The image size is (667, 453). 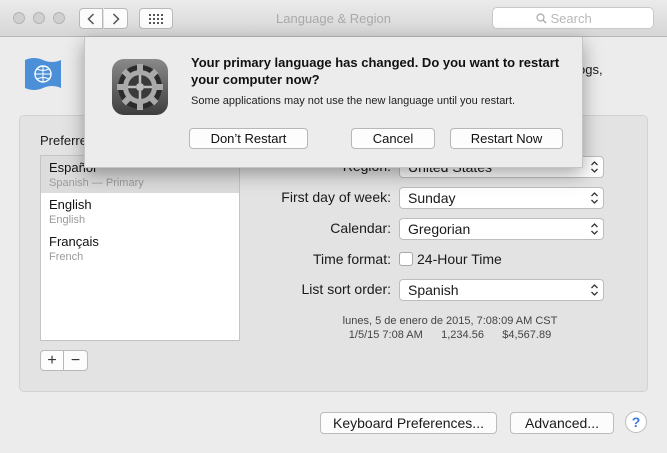 I want to click on language-subtitle: Spanish — Primary, so click(x=96, y=183).